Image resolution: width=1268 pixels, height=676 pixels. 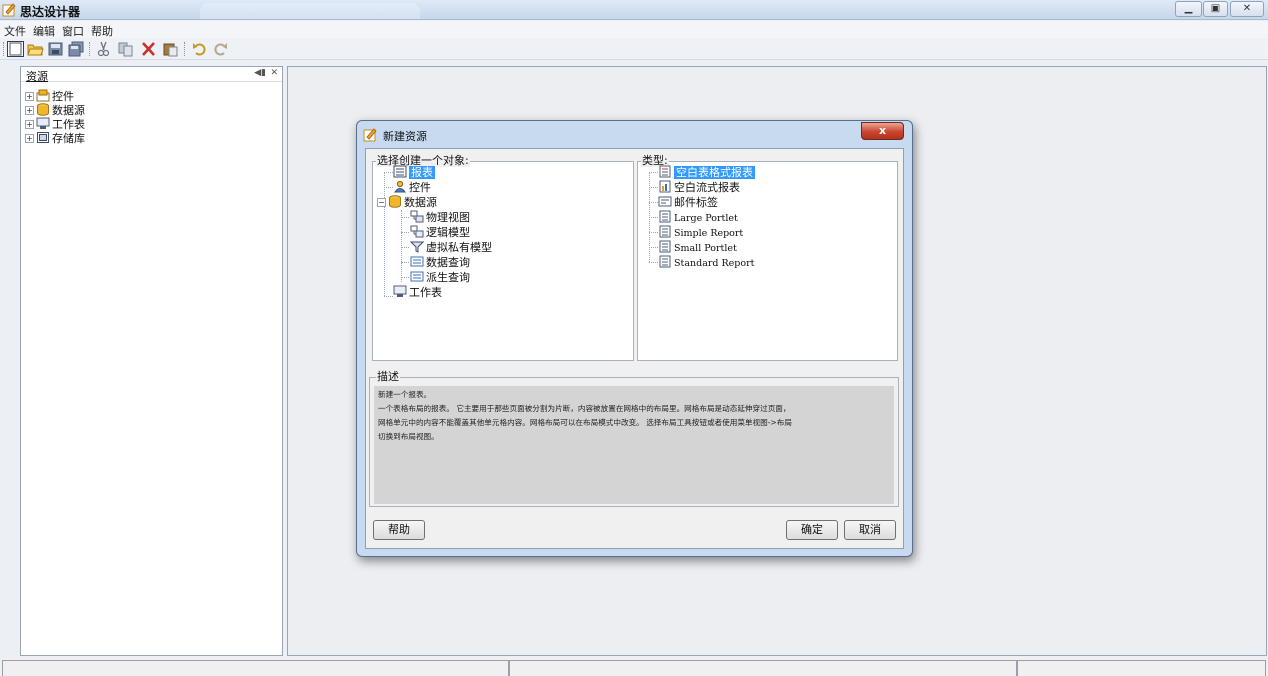 I want to click on type-item-standard-report: Standard Report, so click(x=706, y=262).